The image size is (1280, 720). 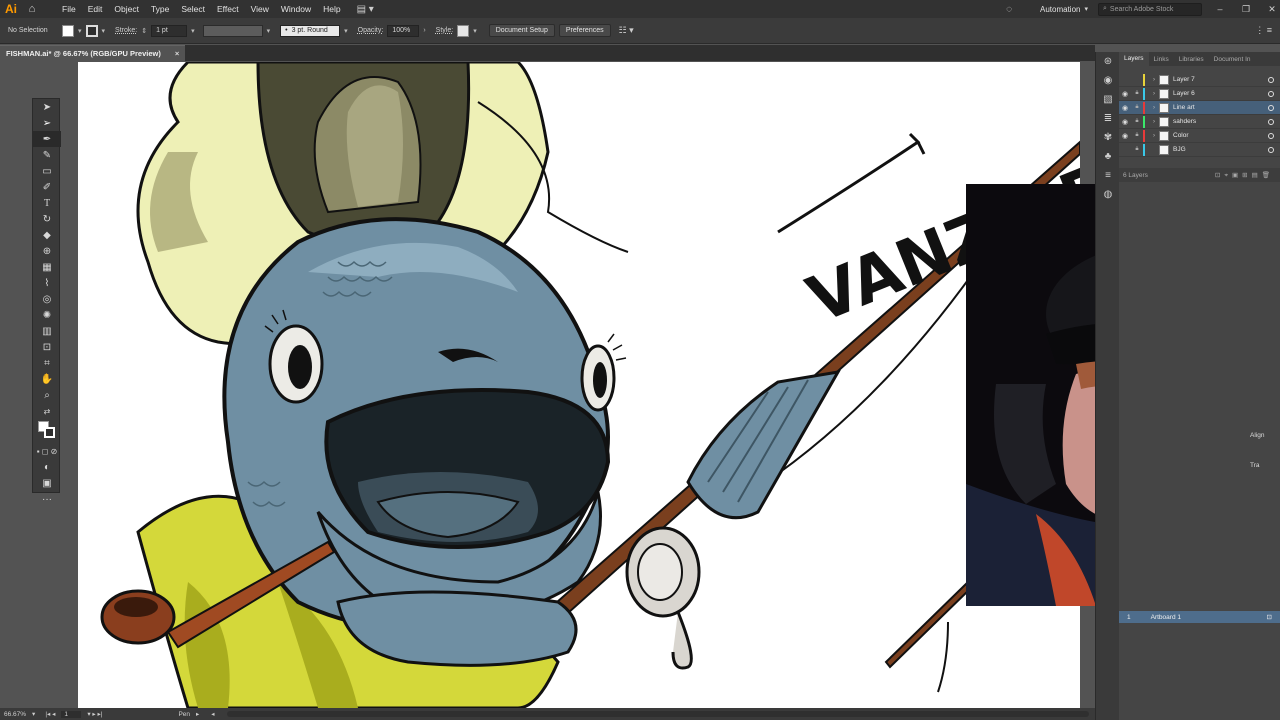 I want to click on chevron-left-icon: ◂, so click(x=212, y=714).